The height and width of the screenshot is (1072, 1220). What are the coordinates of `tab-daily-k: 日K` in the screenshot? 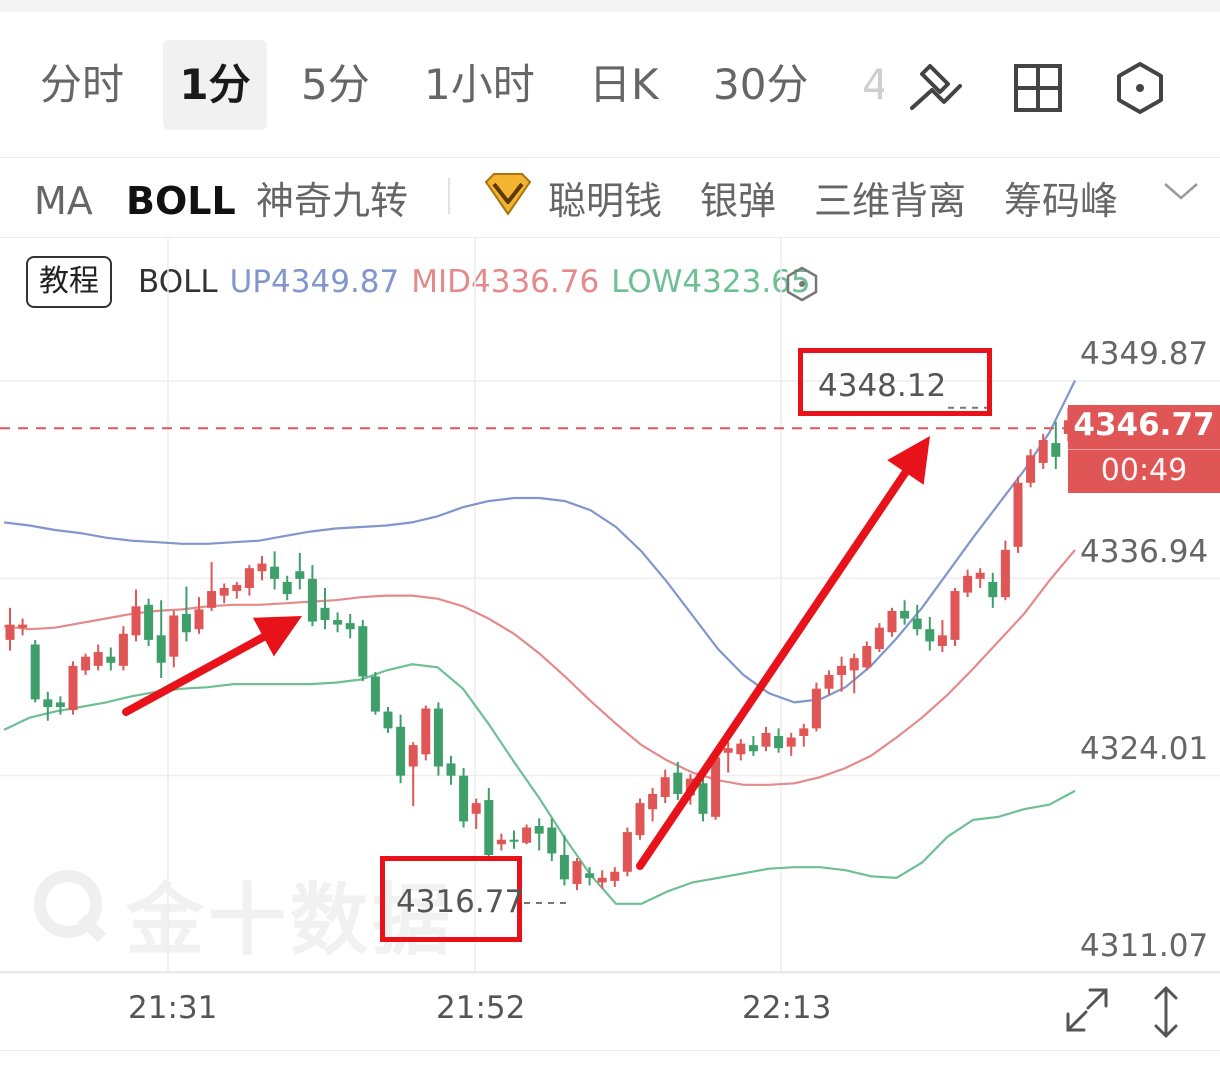 It's located at (624, 85).